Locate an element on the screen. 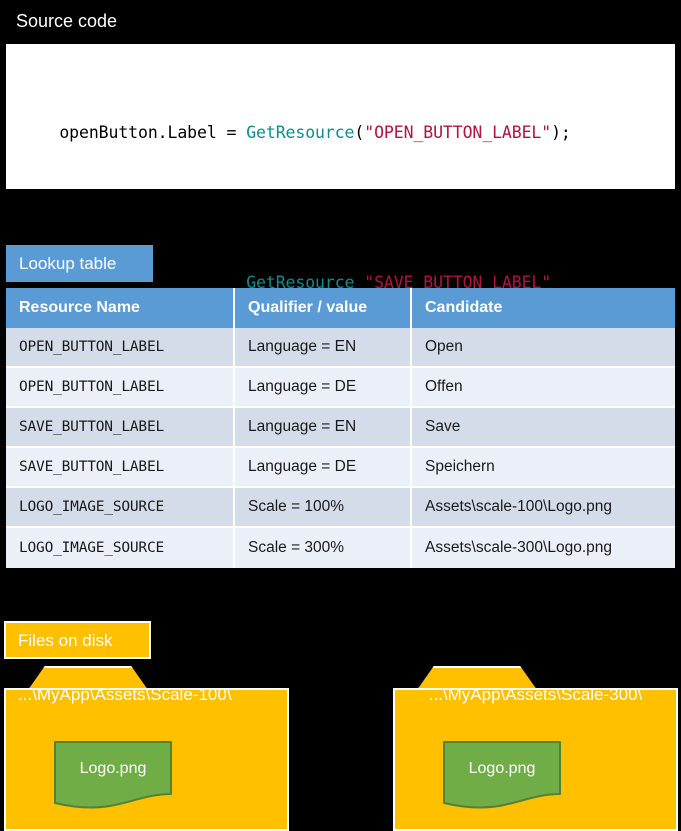  table-row: SAVE_BUTTON_LABEL Language = EN Save is located at coordinates (340, 428).